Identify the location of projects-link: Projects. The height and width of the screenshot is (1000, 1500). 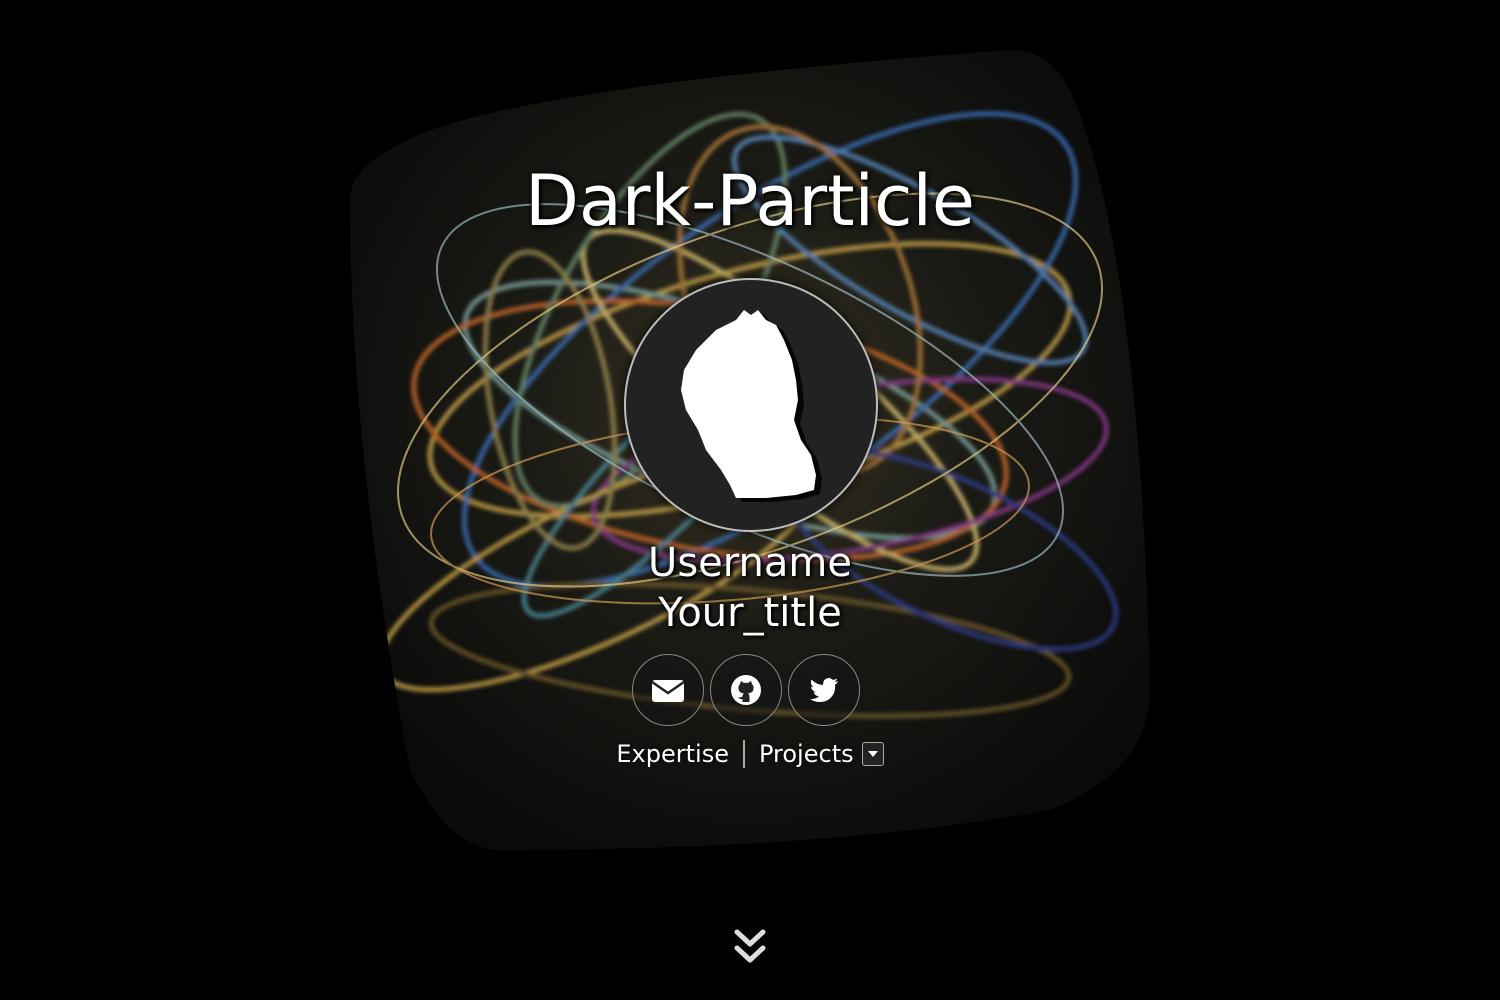
(806, 754).